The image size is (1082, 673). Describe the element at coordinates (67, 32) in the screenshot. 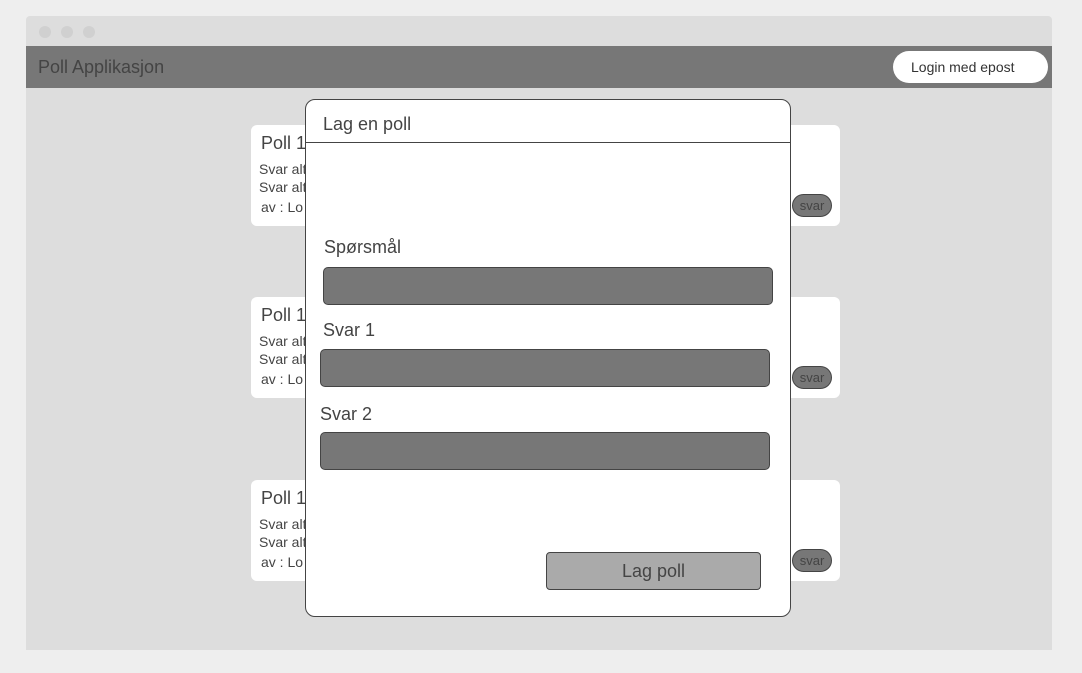

I see `window-minimize-dot-icon` at that location.